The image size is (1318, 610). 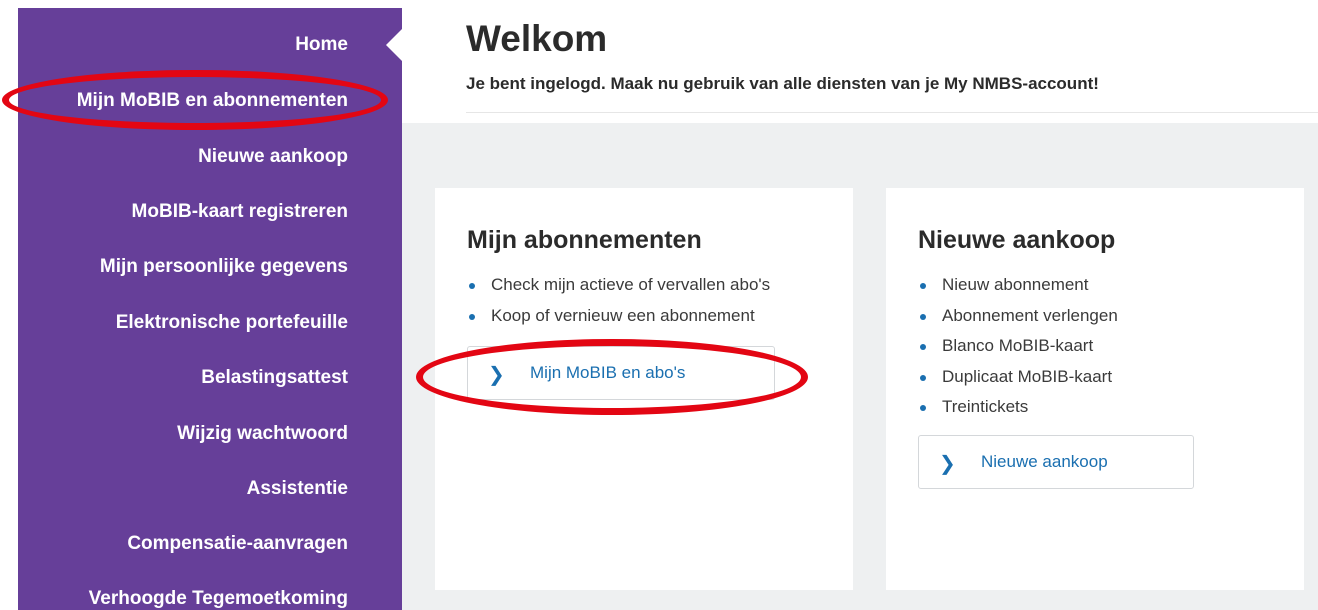 I want to click on sidebar-item-verhoogde-tegemoetkoming: Verhoogde Tegemoetkoming, so click(x=218, y=599).